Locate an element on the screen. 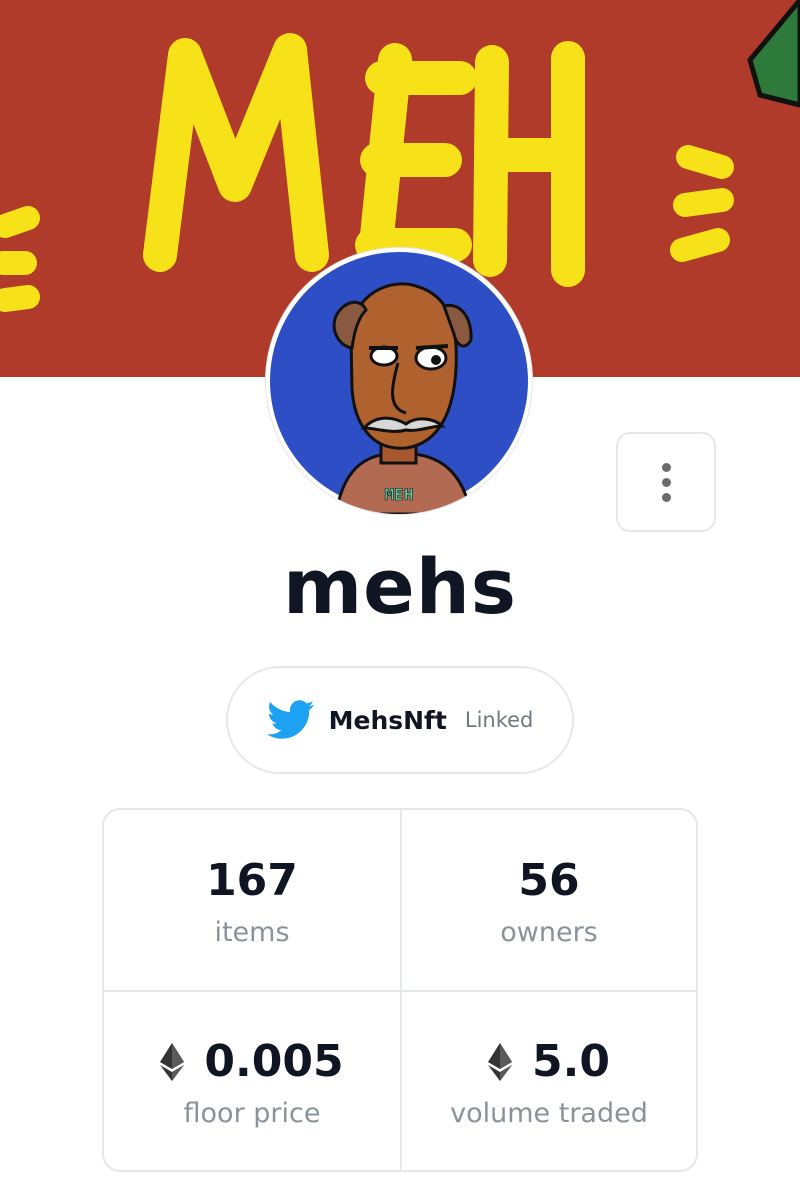  collection-avatar: MEH is located at coordinates (399, 381).